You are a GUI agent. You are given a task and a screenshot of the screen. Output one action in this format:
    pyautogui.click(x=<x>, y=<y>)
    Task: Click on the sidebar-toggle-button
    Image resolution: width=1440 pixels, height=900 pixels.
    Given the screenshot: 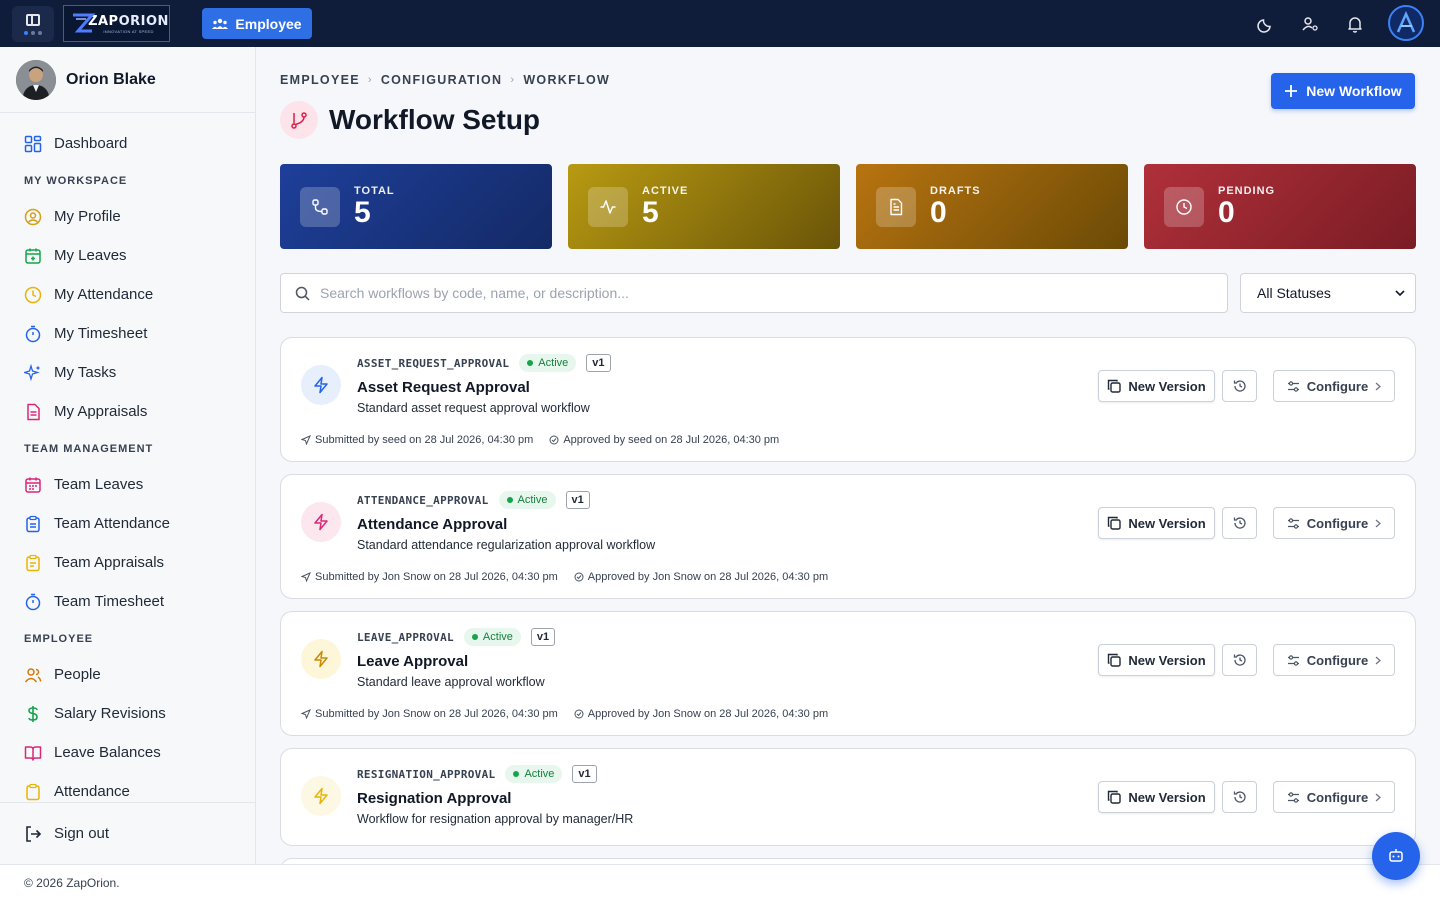 What is the action you would take?
    pyautogui.click(x=33, y=24)
    